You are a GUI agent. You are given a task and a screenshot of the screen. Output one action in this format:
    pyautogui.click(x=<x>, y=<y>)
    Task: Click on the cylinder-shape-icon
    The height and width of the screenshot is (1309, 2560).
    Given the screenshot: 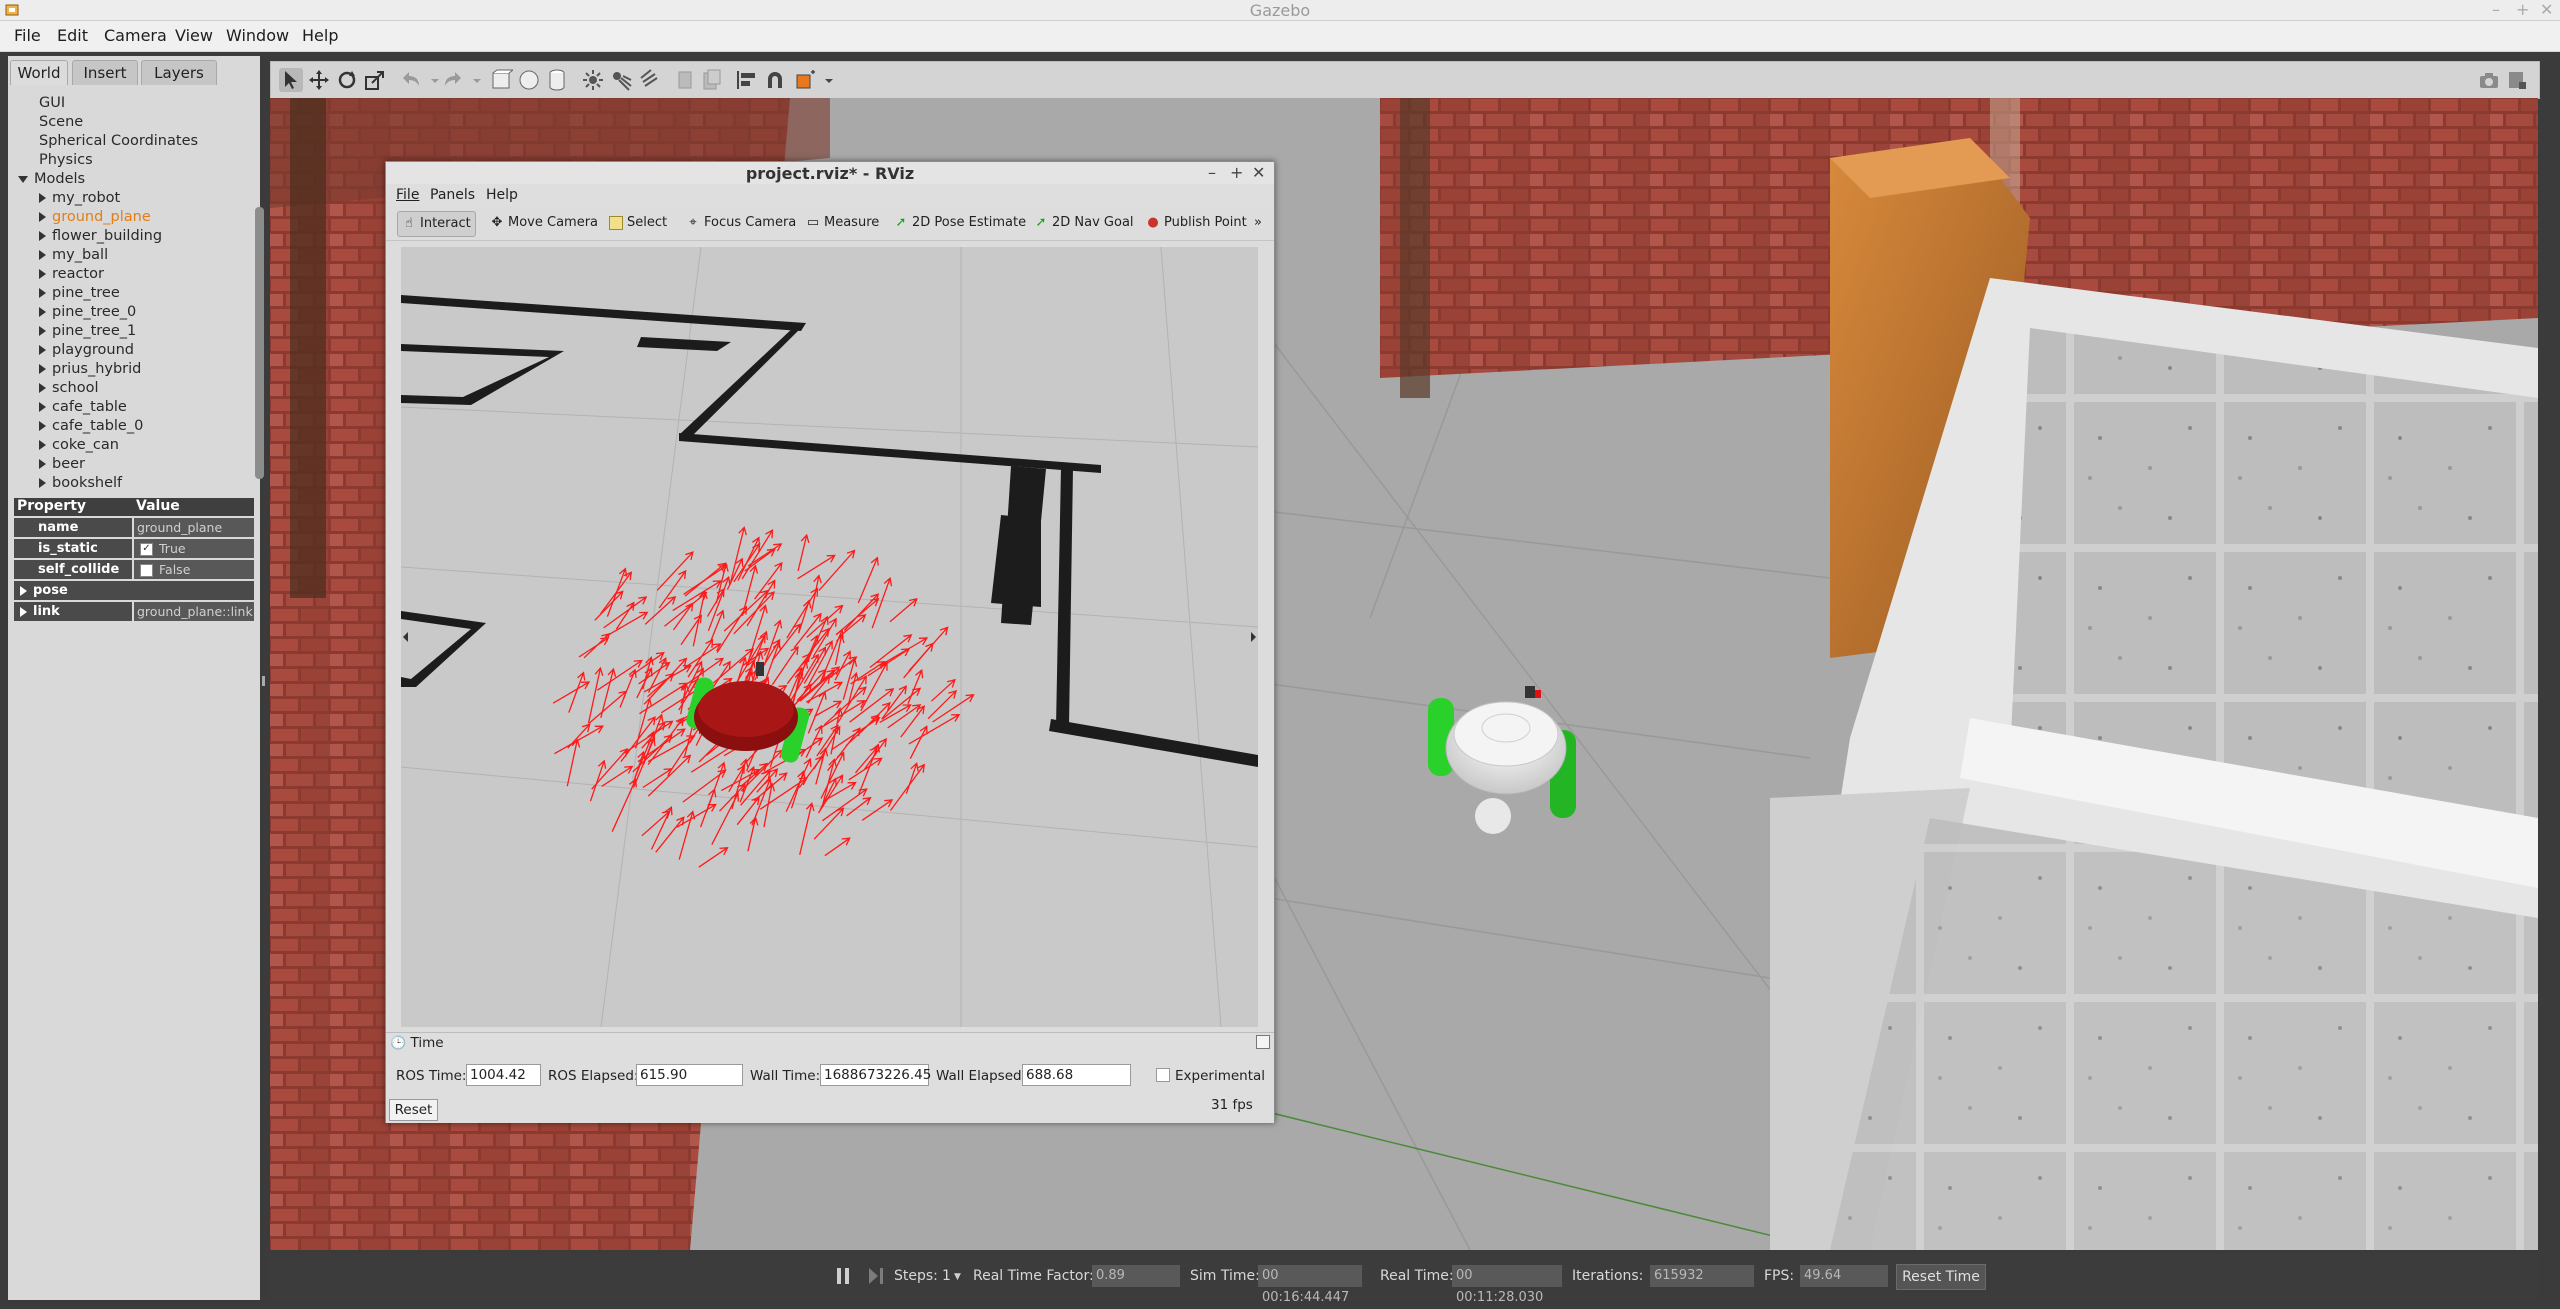 What is the action you would take?
    pyautogui.click(x=557, y=80)
    